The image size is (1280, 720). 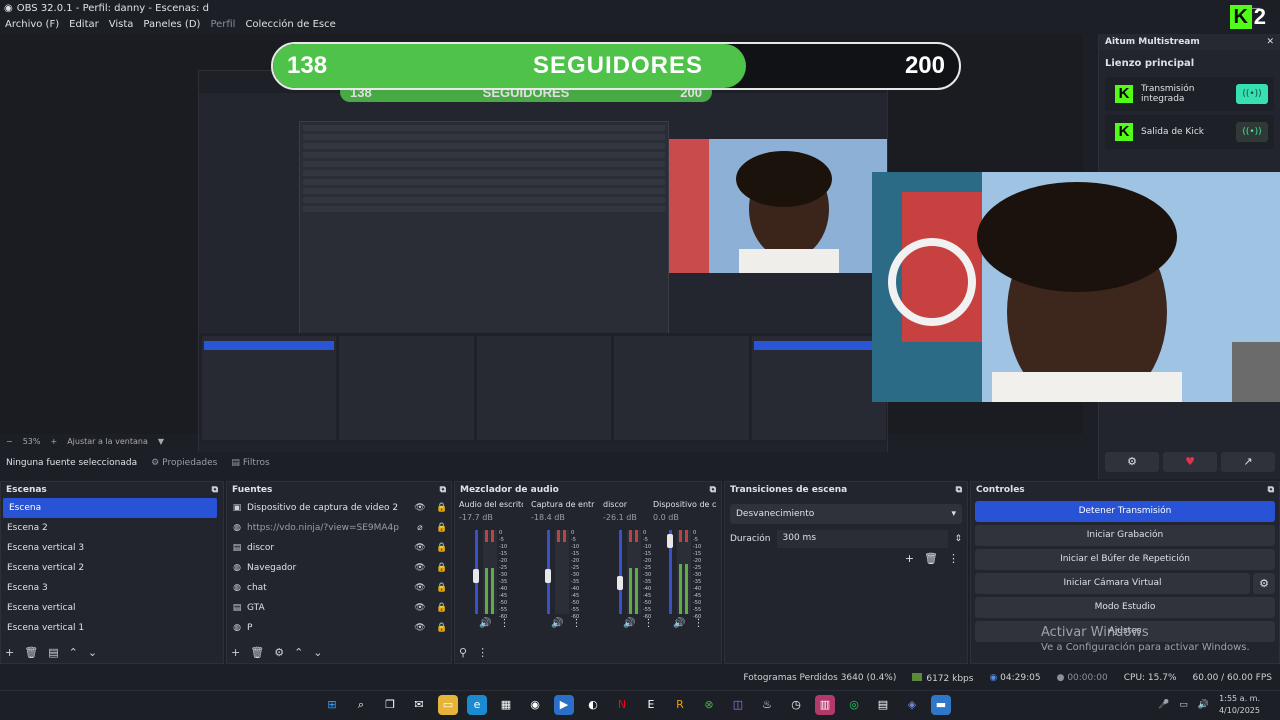 I want to click on mail-icon: ✉, so click(x=419, y=705).